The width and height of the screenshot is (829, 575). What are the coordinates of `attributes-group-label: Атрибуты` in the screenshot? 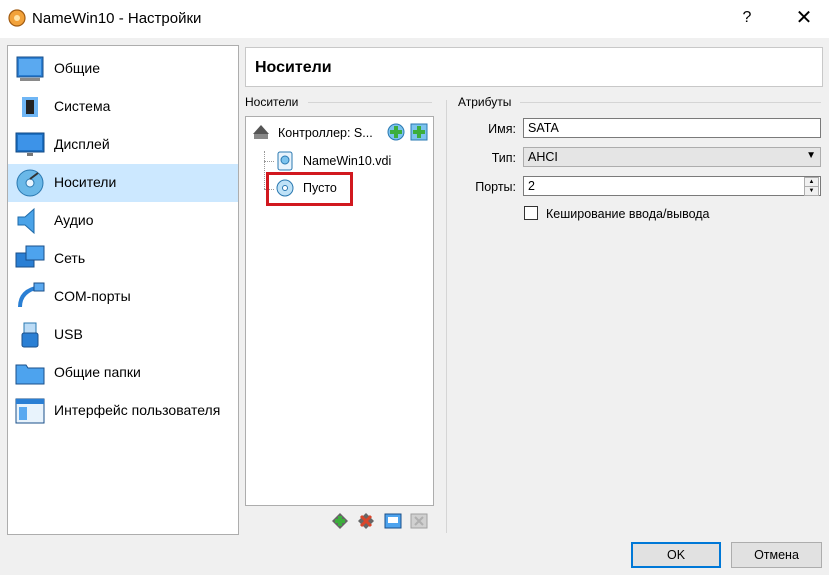 It's located at (485, 102).